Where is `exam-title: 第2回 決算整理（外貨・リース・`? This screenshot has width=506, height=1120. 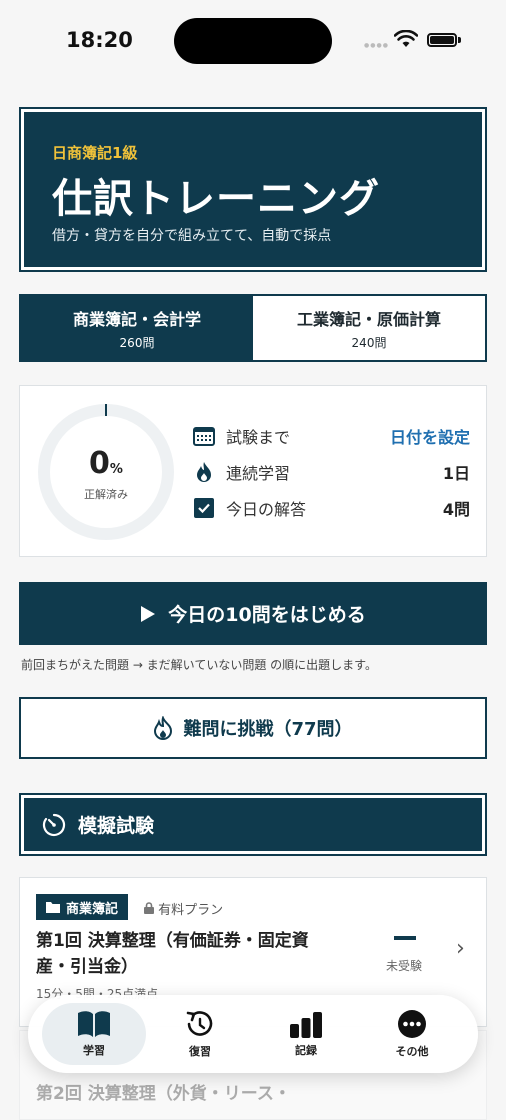
exam-title: 第2回 決算整理（外貨・リース・ is located at coordinates (163, 1094).